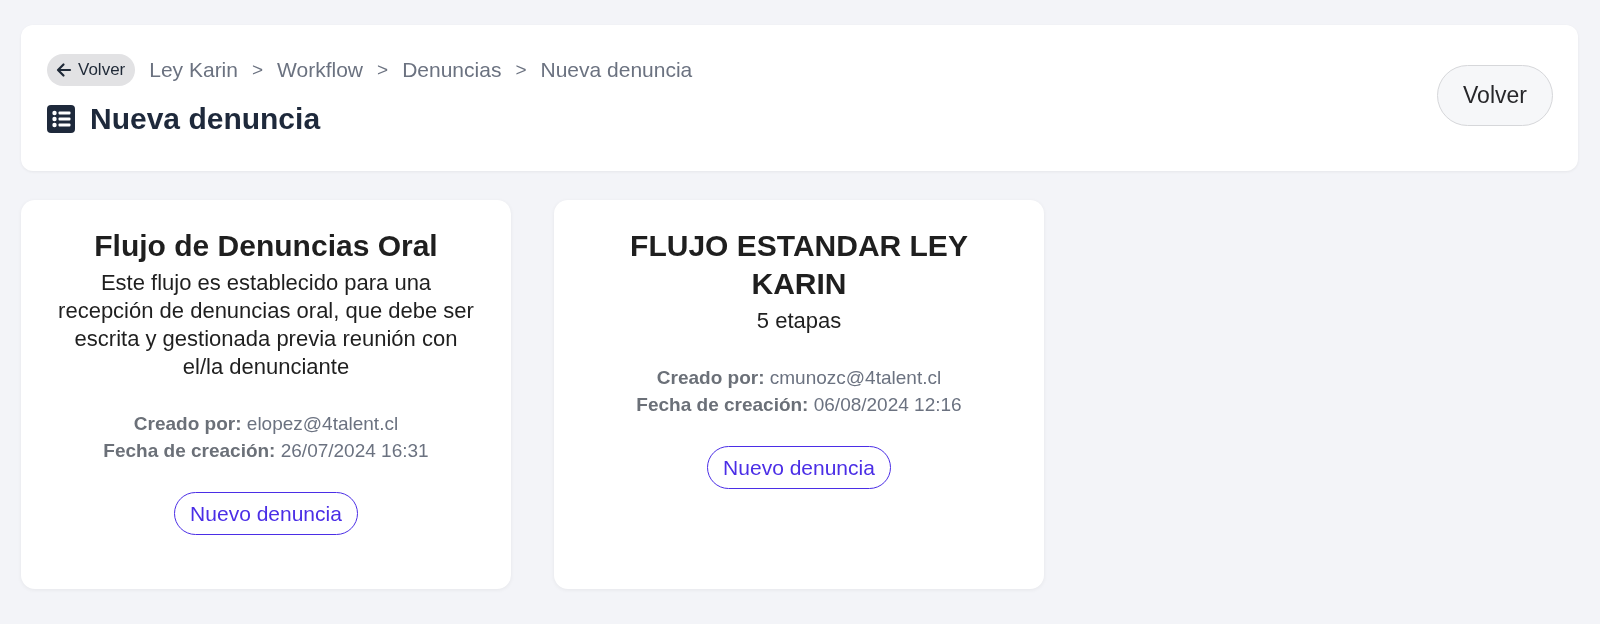 The height and width of the screenshot is (624, 1600). Describe the element at coordinates (64, 70) in the screenshot. I see `arrow-left-icon` at that location.